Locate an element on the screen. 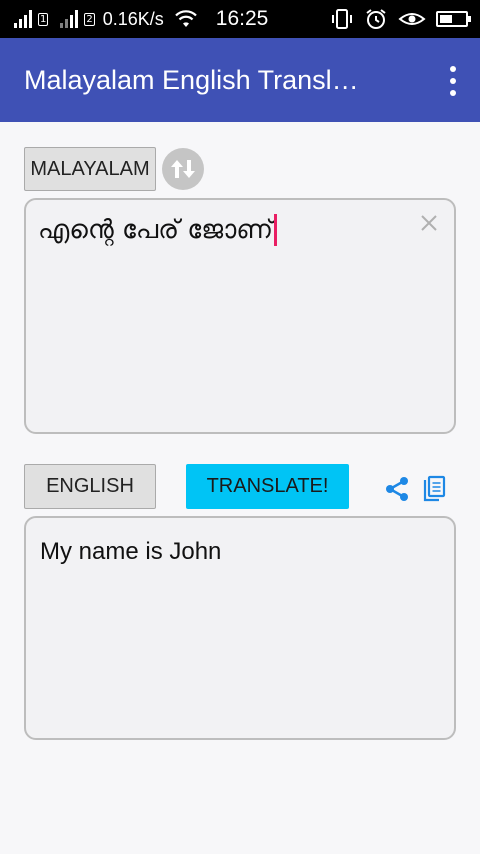 Image resolution: width=480 pixels, height=854 pixels. alarm-icon is located at coordinates (376, 19).